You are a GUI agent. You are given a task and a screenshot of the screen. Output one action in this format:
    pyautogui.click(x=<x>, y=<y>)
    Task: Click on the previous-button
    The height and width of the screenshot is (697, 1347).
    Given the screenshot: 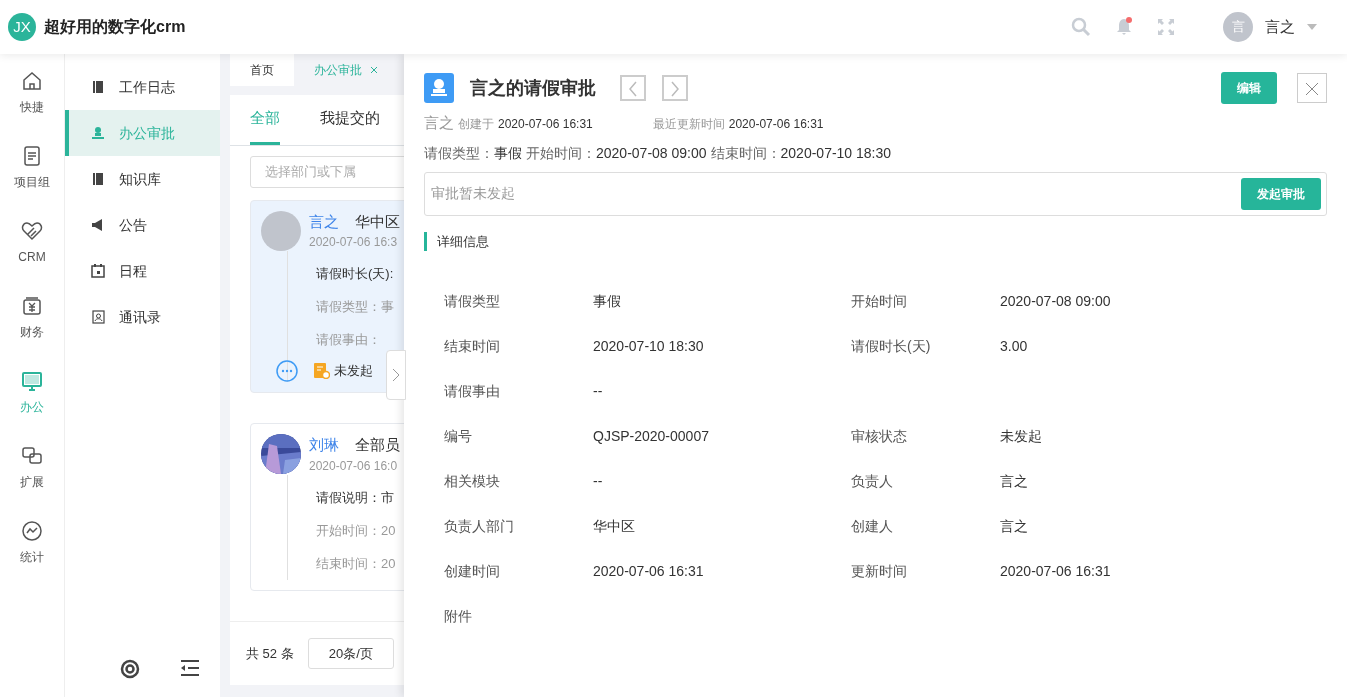 What is the action you would take?
    pyautogui.click(x=633, y=88)
    